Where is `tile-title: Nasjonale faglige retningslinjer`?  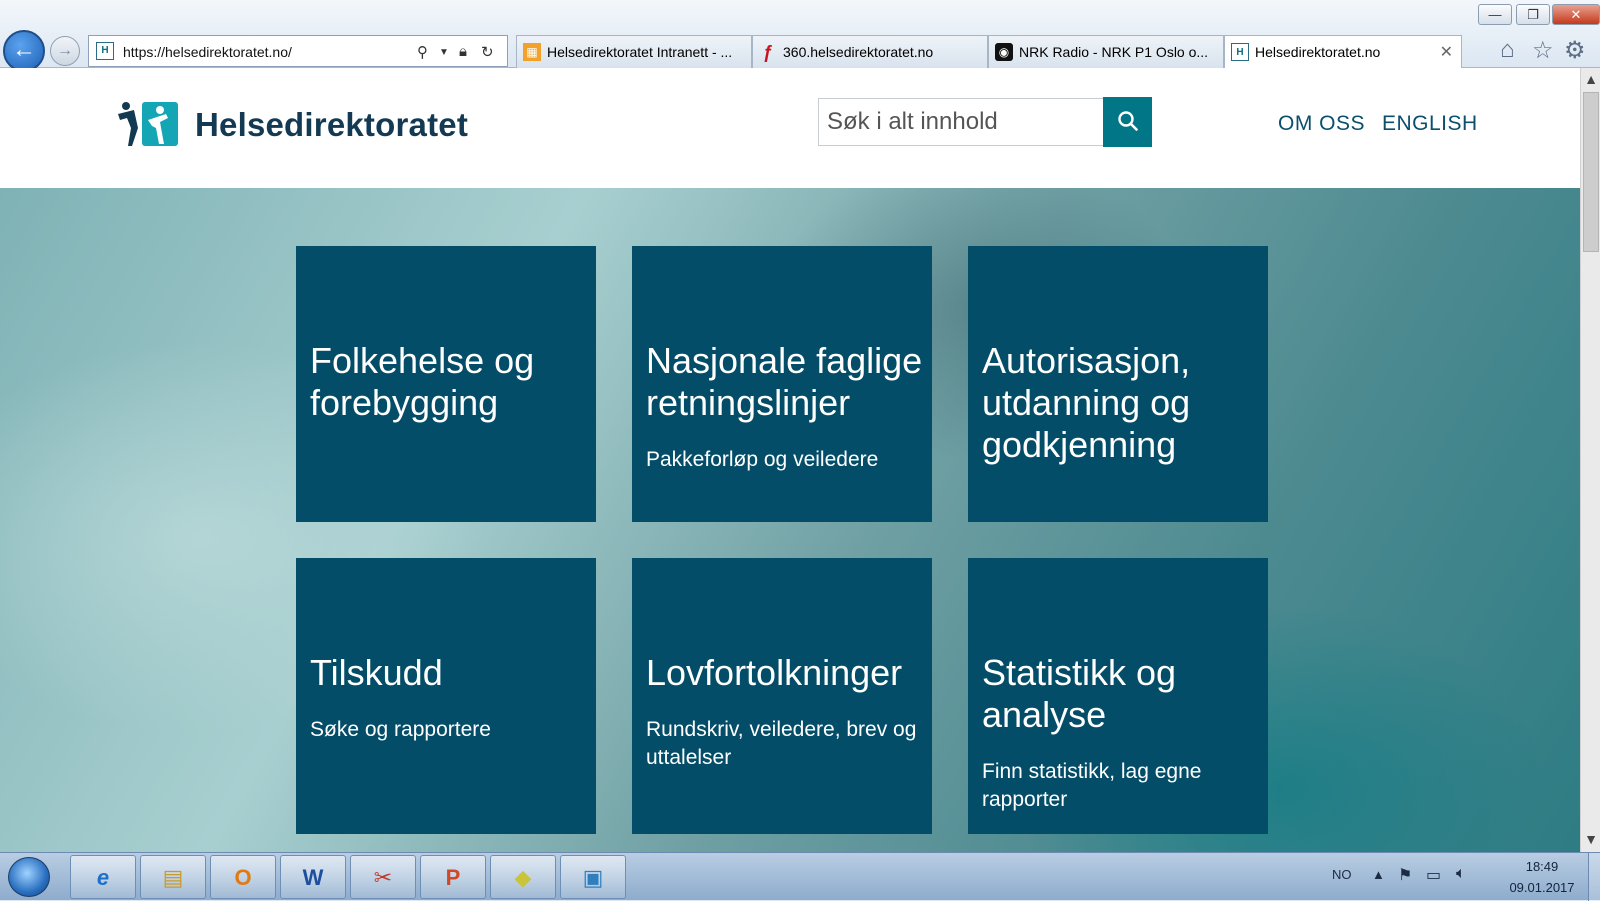
tile-title: Nasjonale faglige retningslinjer is located at coordinates (784, 381).